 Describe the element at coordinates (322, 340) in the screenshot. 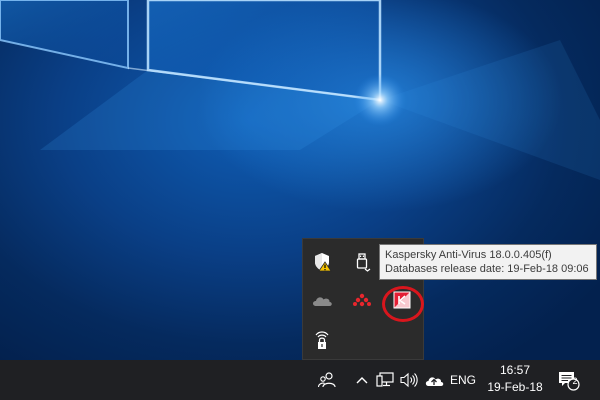

I see `vpn-lock-icon` at that location.